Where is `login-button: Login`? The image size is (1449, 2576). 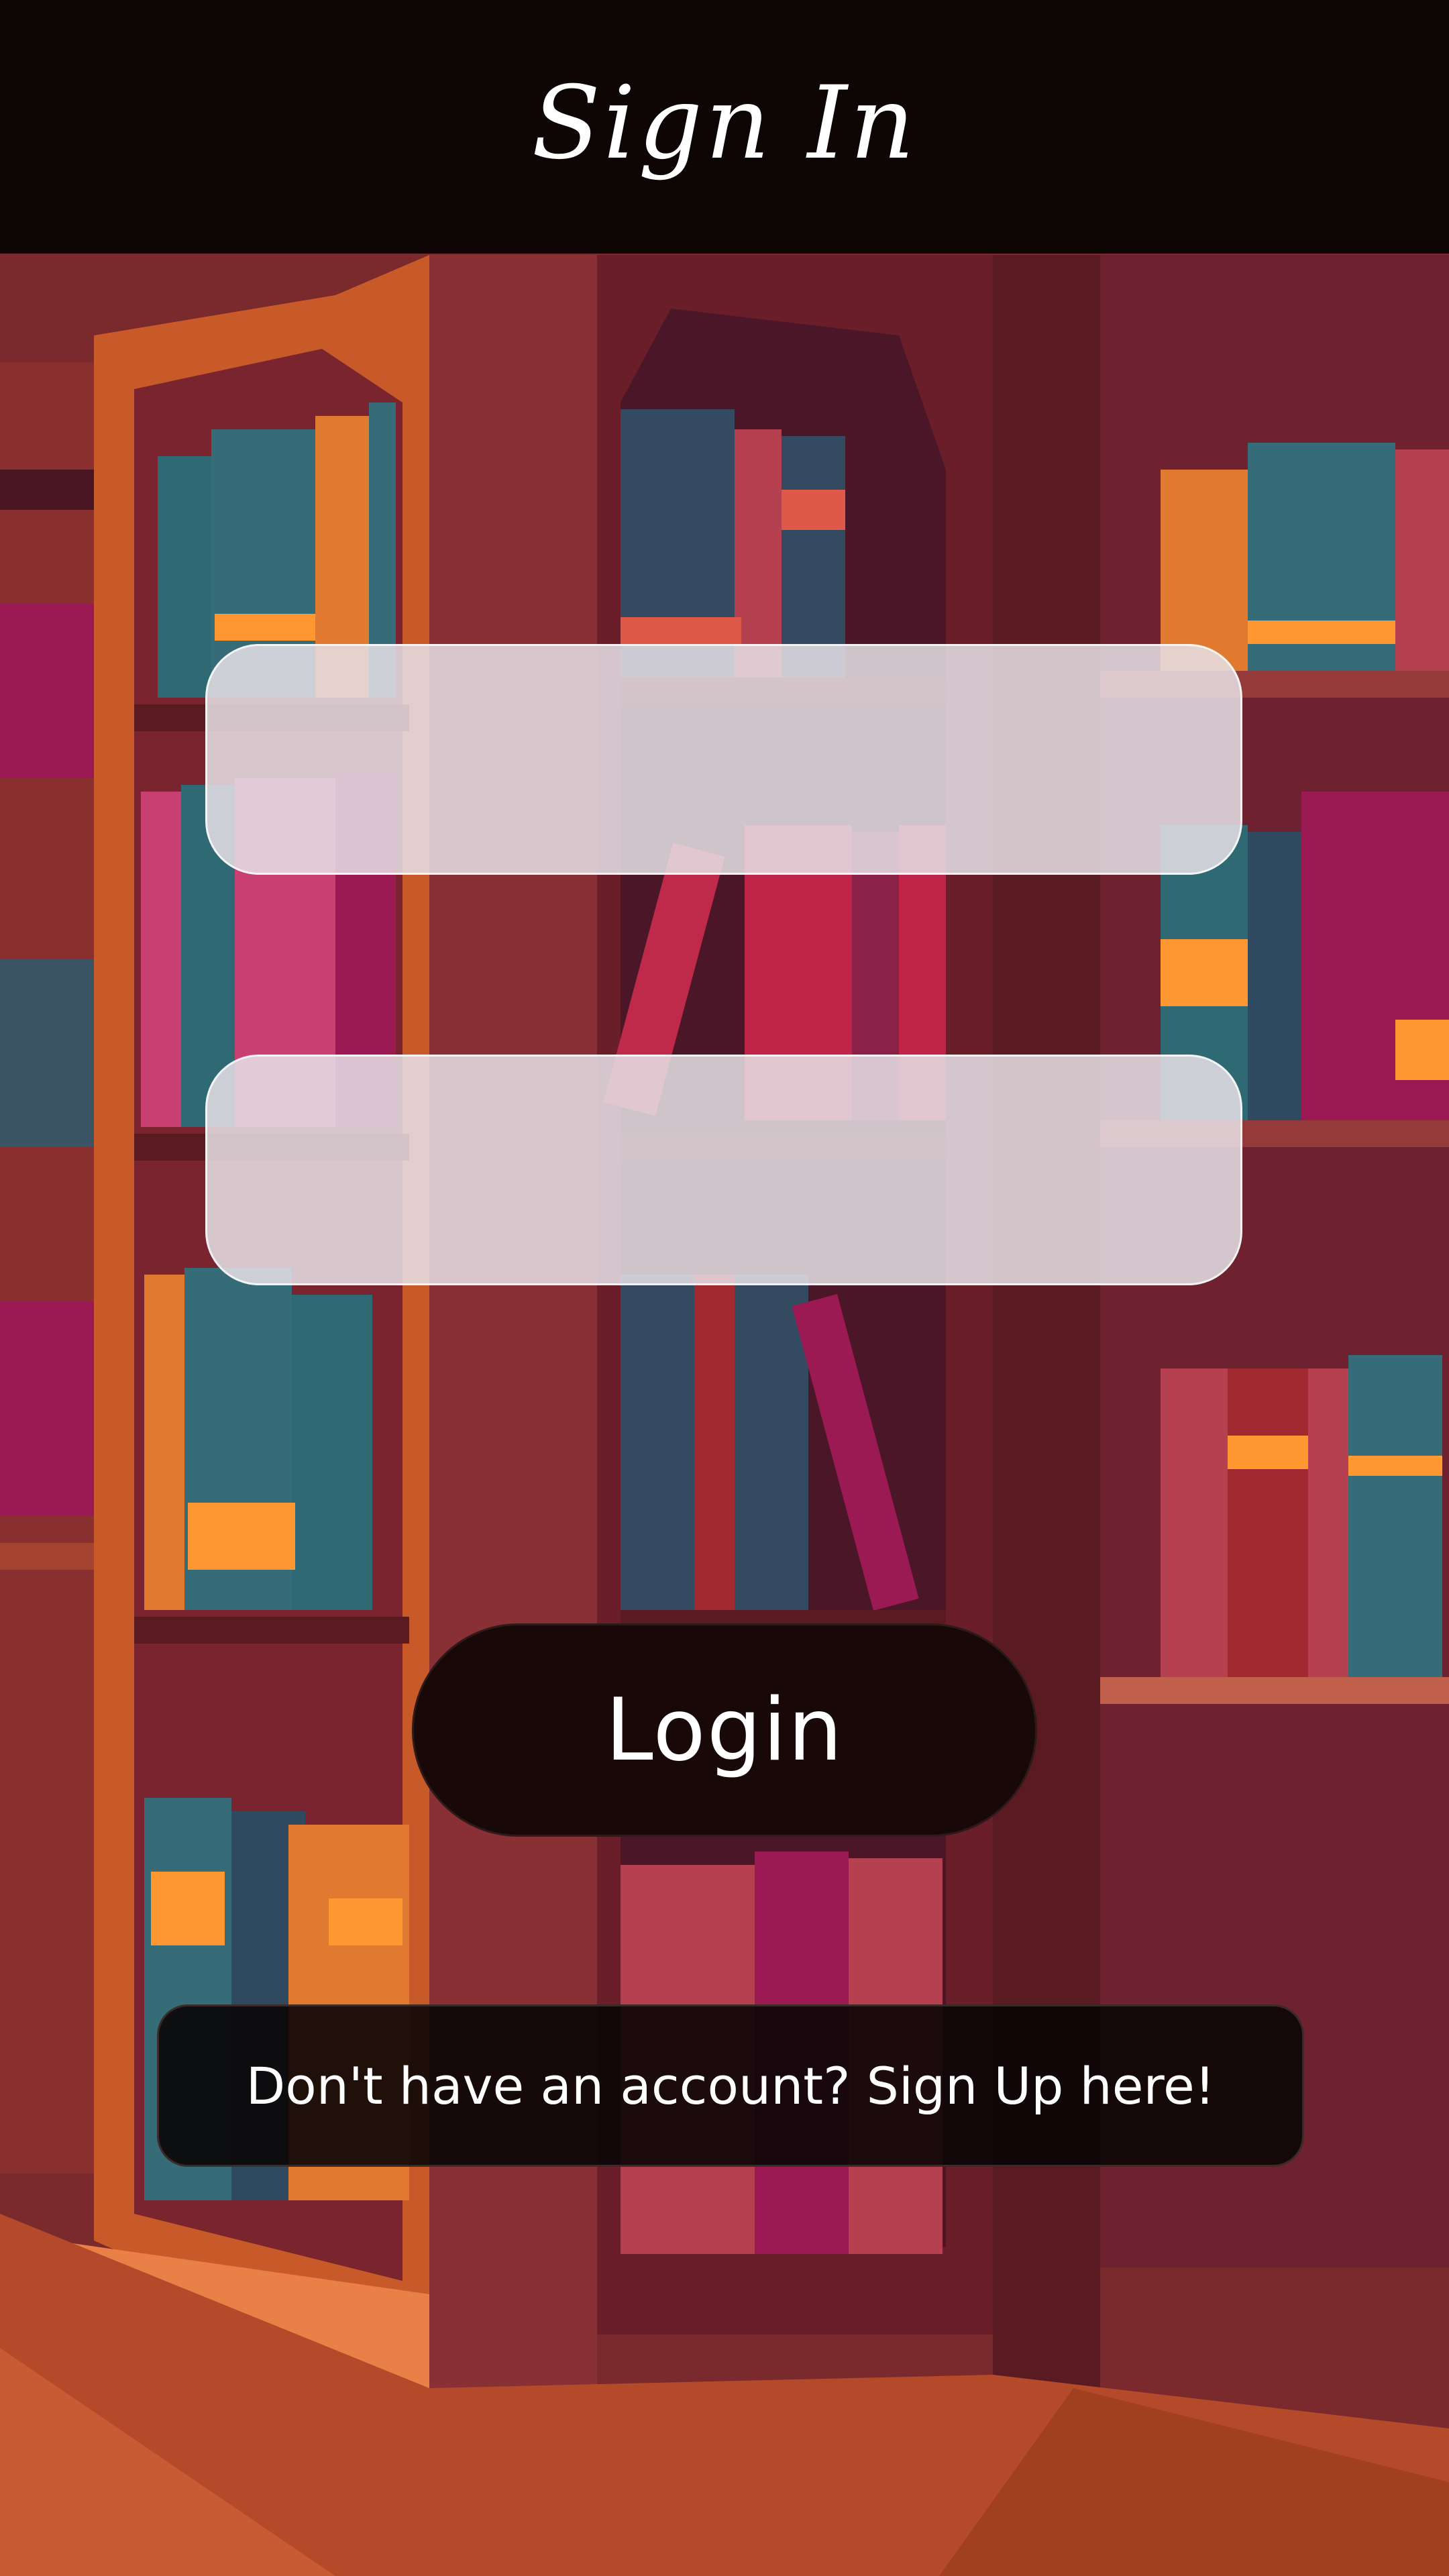 login-button: Login is located at coordinates (724, 1730).